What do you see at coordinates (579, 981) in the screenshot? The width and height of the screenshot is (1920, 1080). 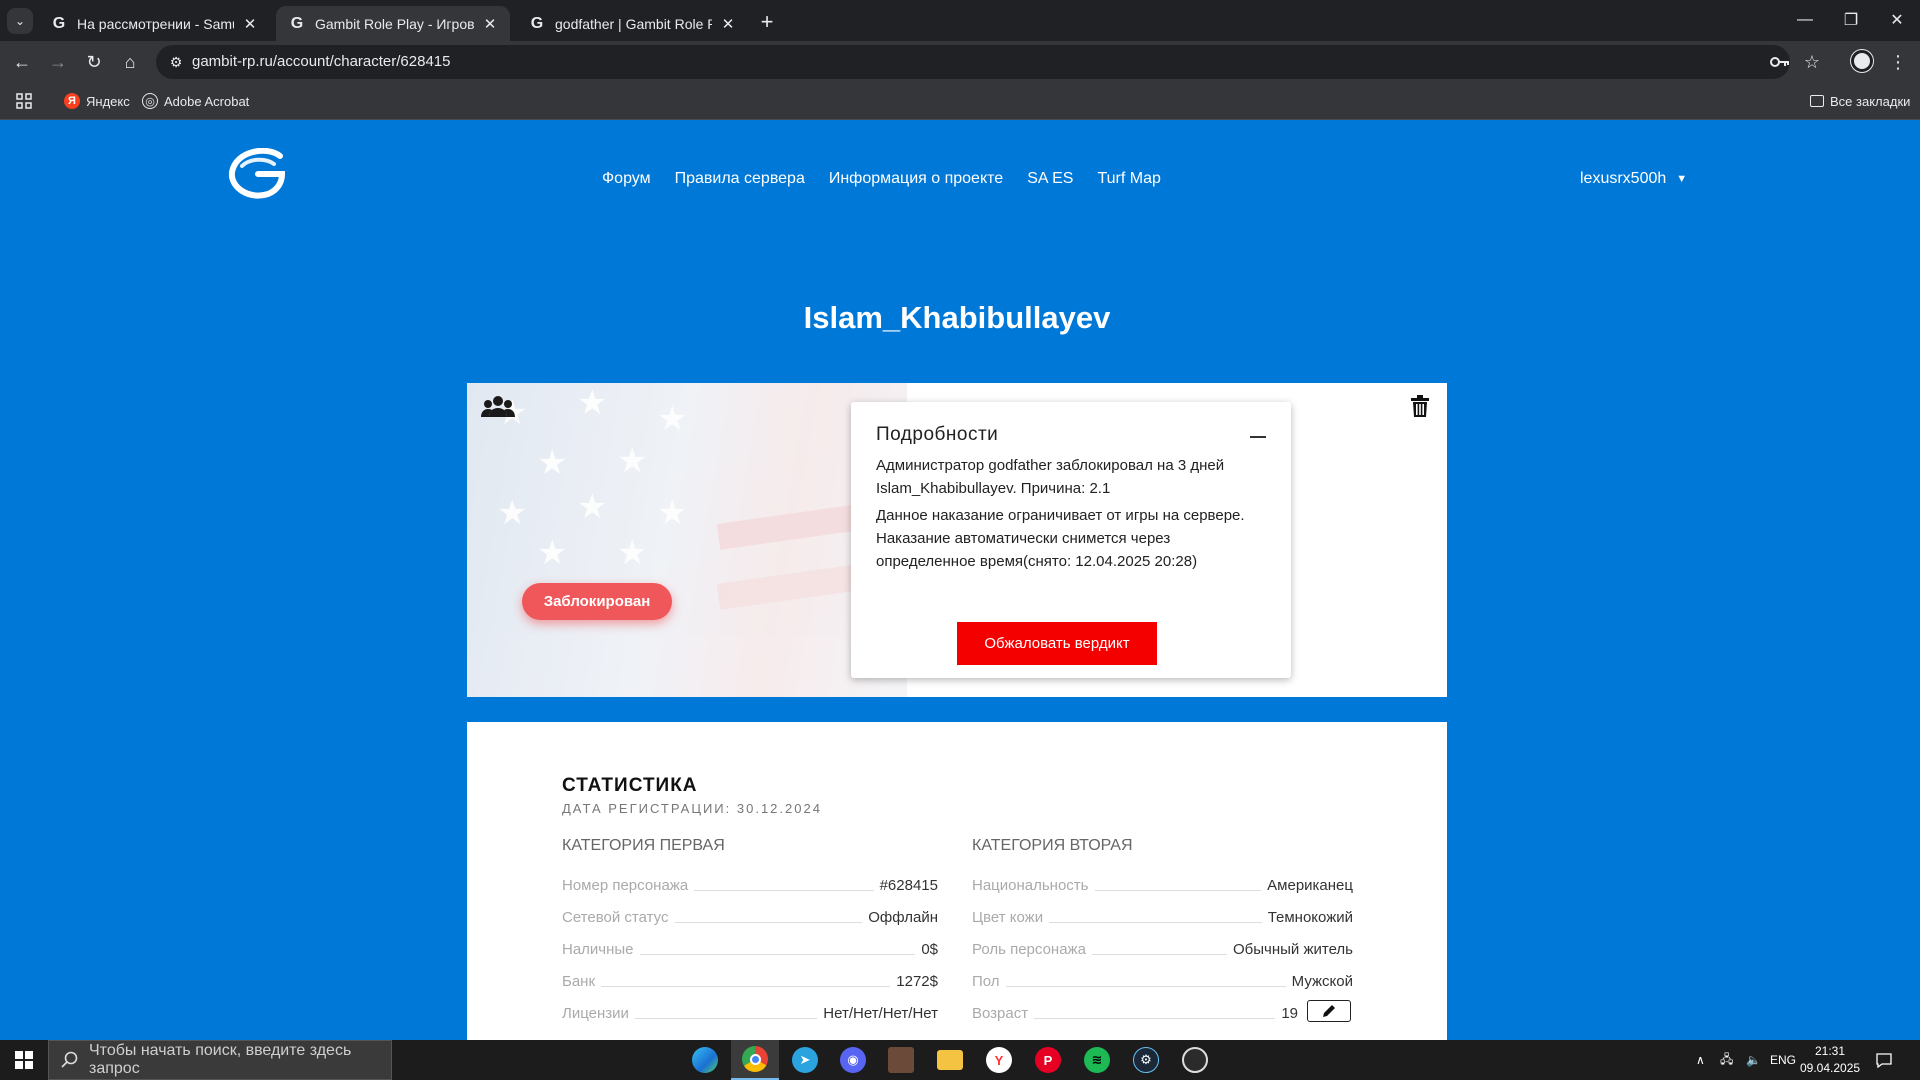 I see `stat-label: Банк` at bounding box center [579, 981].